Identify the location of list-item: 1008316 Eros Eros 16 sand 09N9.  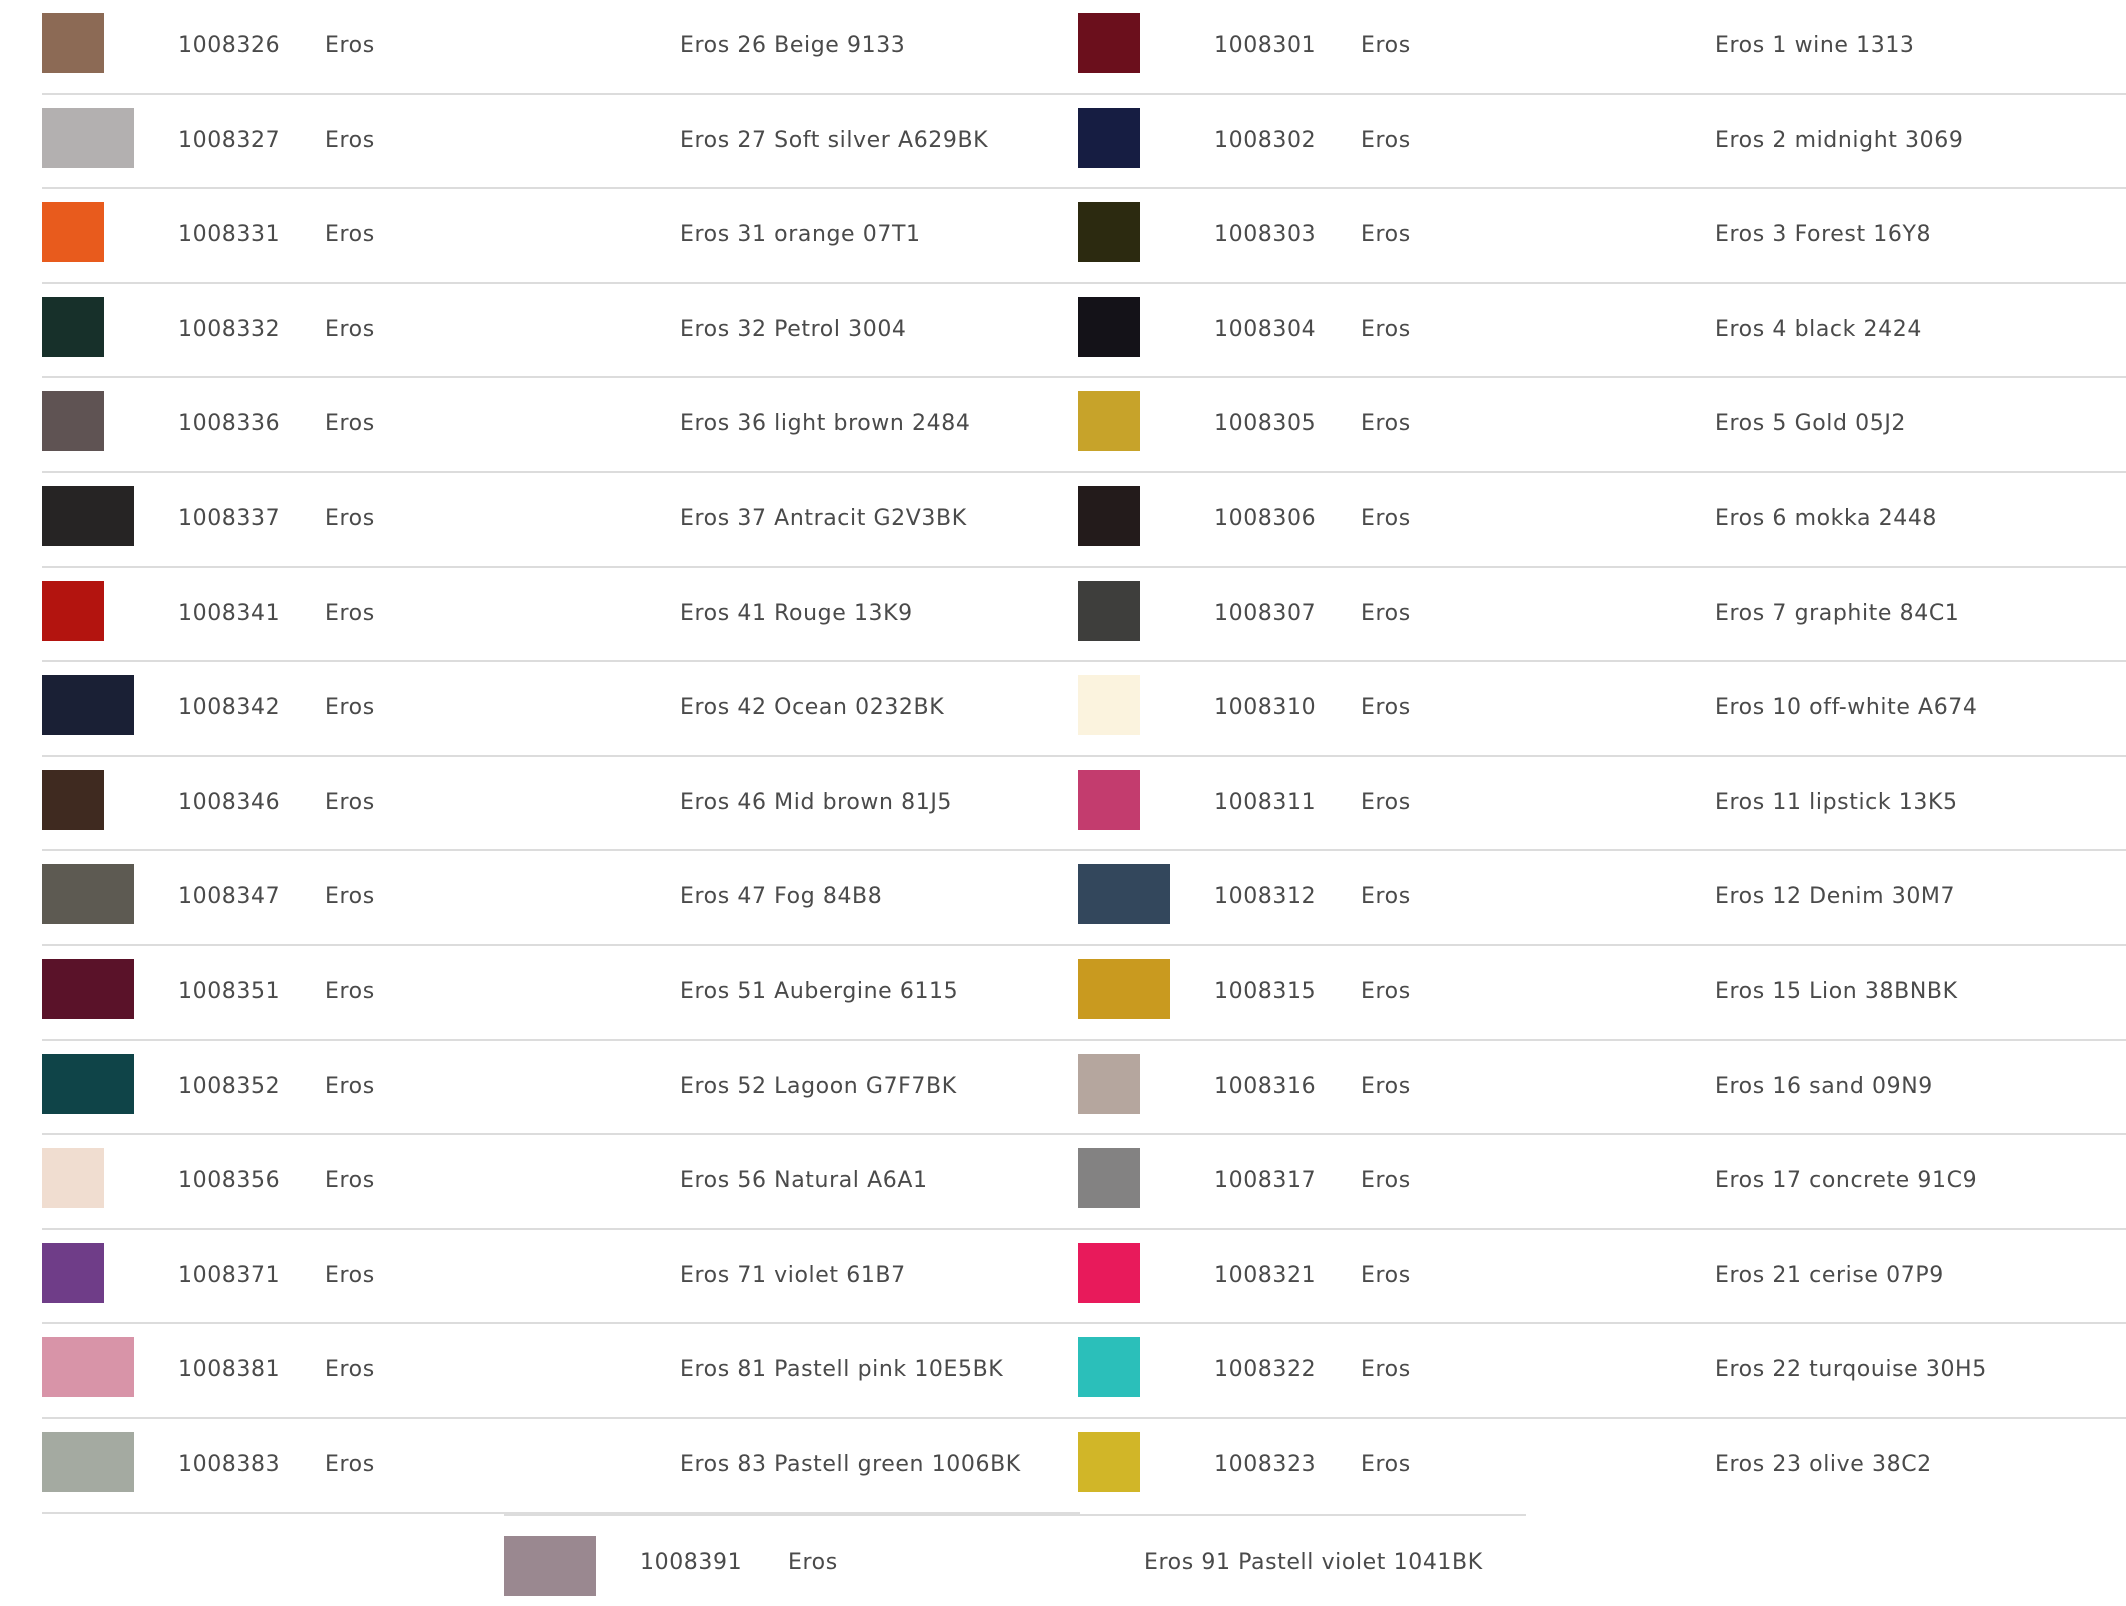
(1602, 1088).